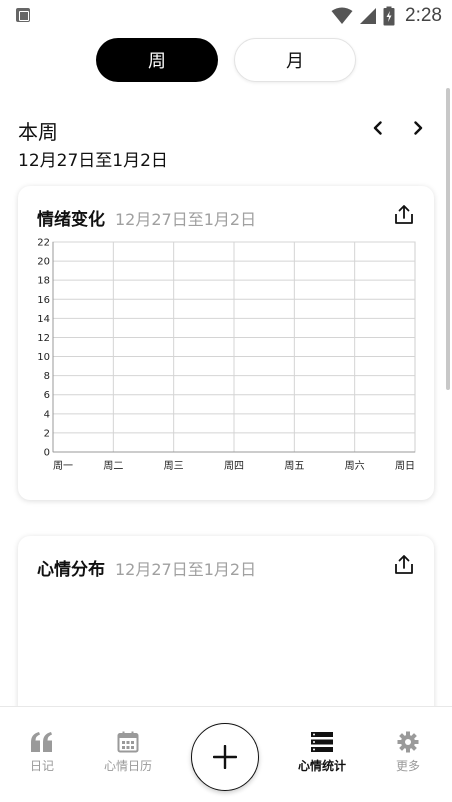  Describe the element at coordinates (355, 466) in the screenshot. I see `x-tick-label: 周六` at that location.